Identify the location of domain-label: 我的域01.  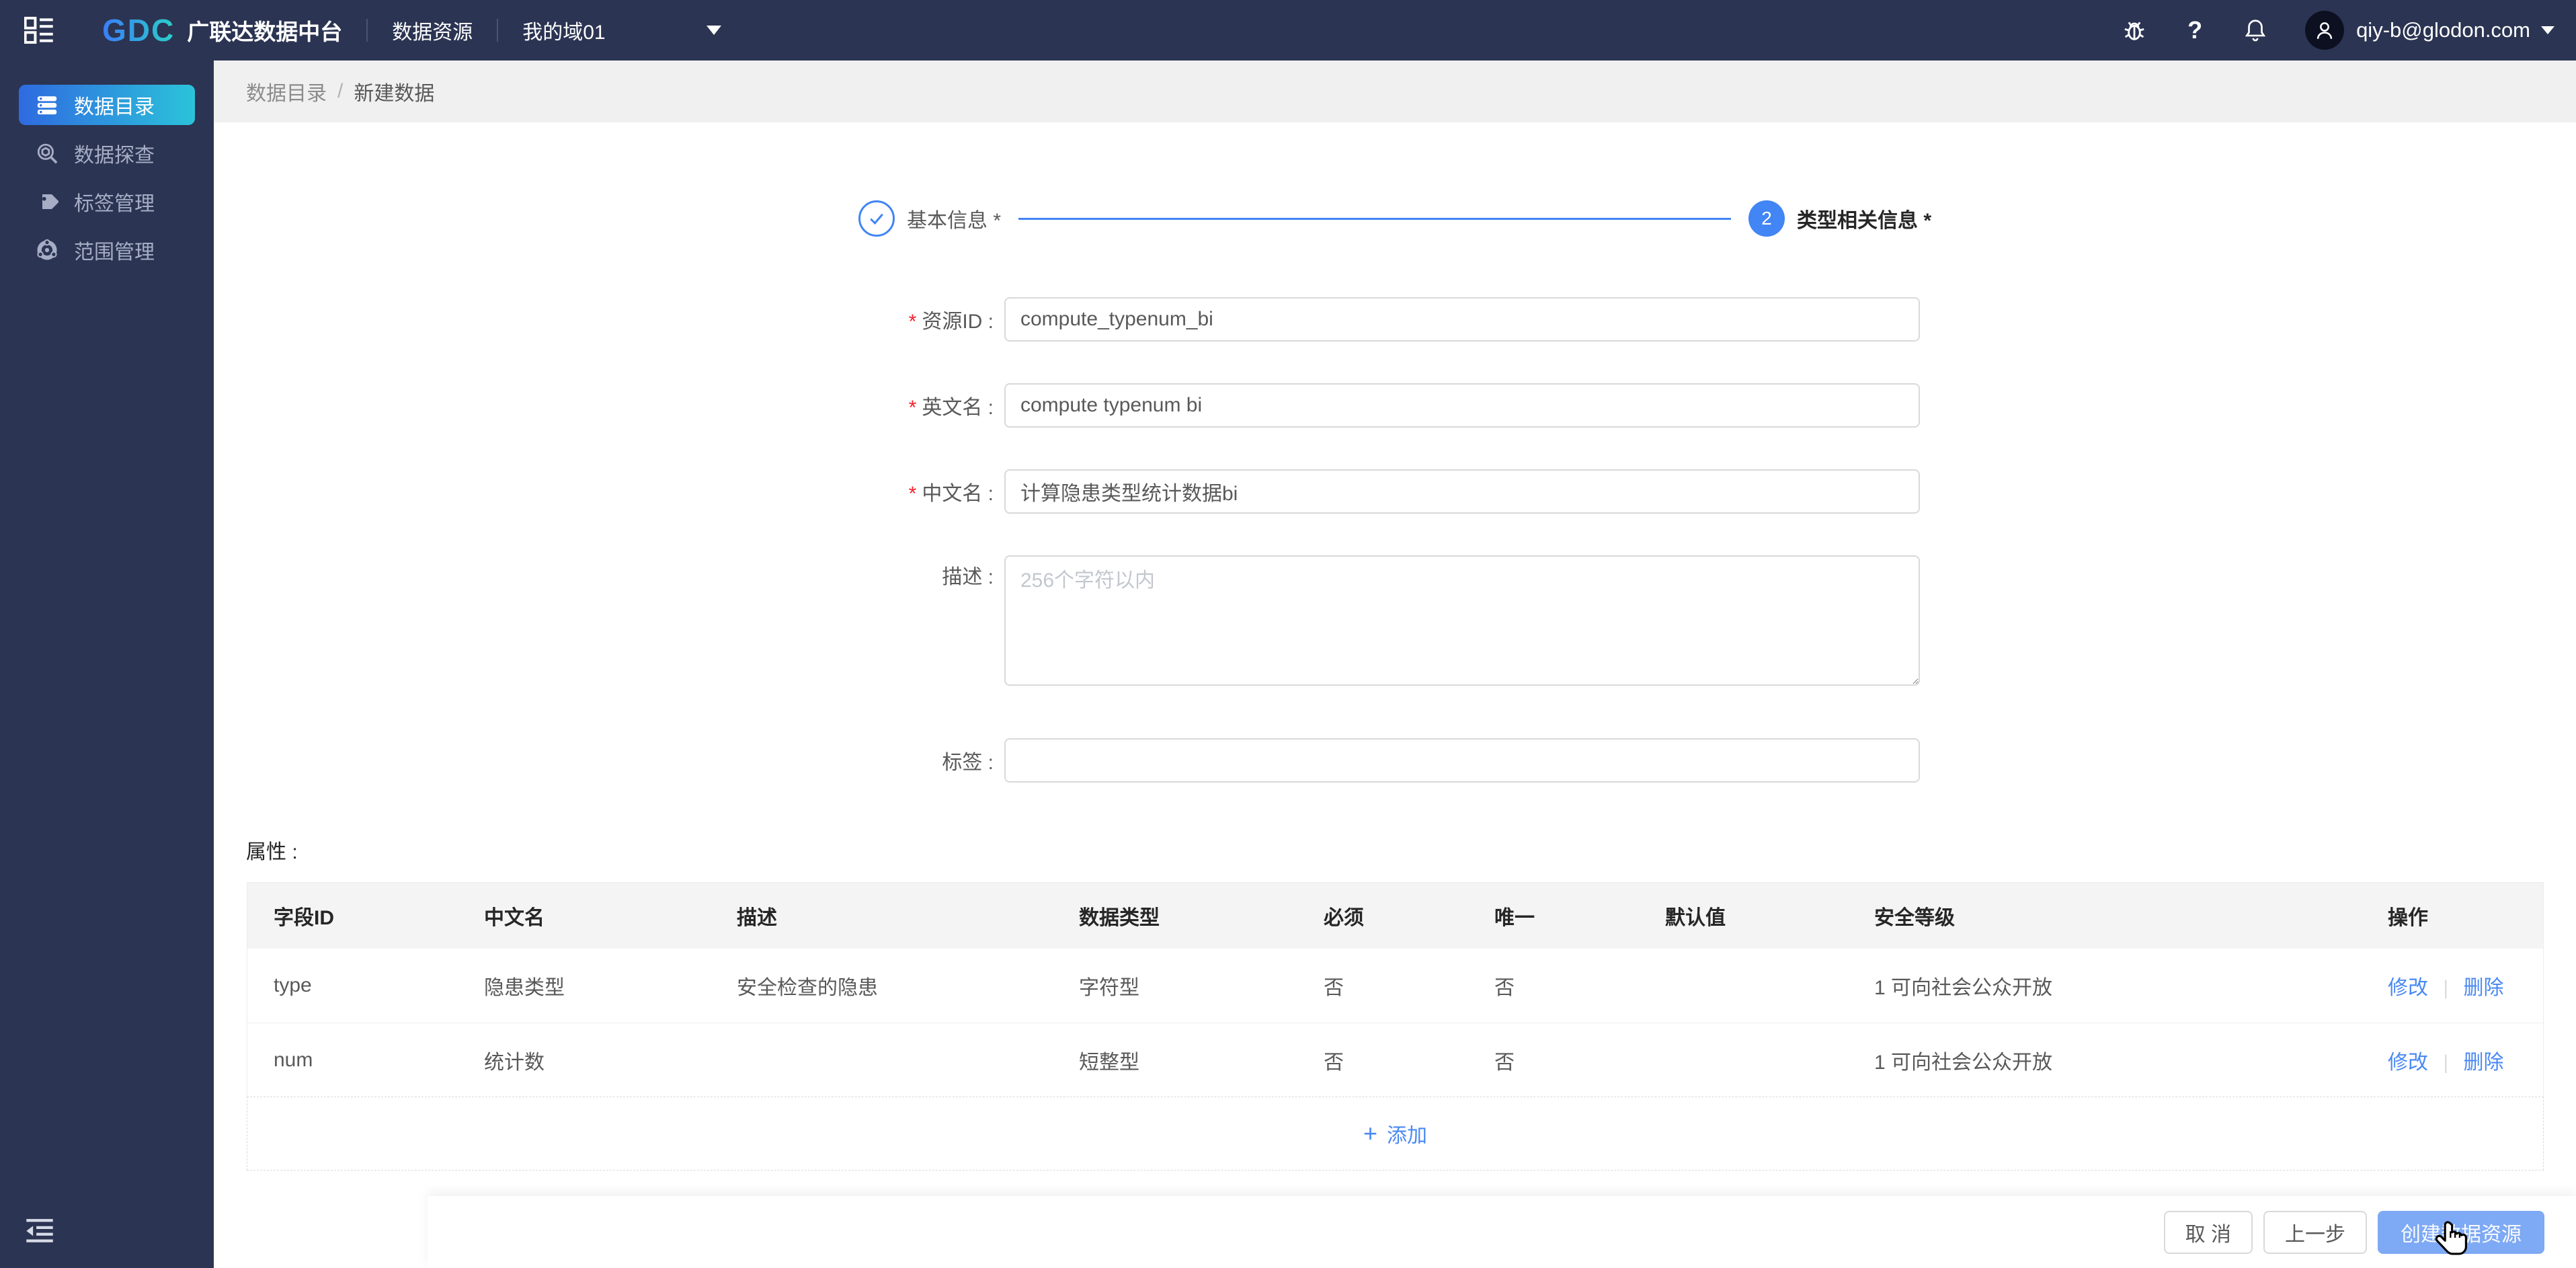
(564, 33).